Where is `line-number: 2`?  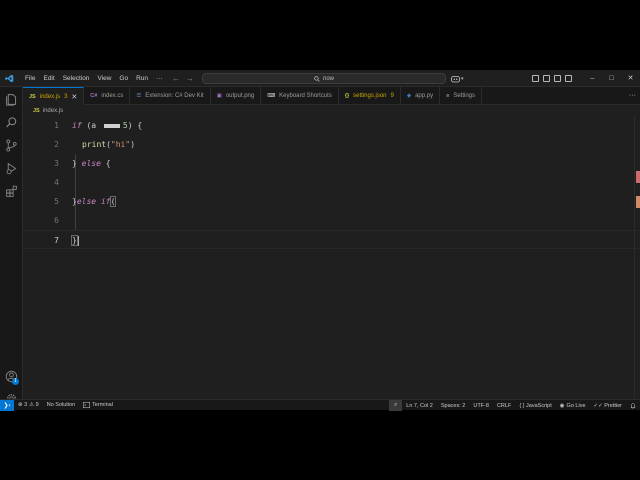 line-number: 2 is located at coordinates (56, 144).